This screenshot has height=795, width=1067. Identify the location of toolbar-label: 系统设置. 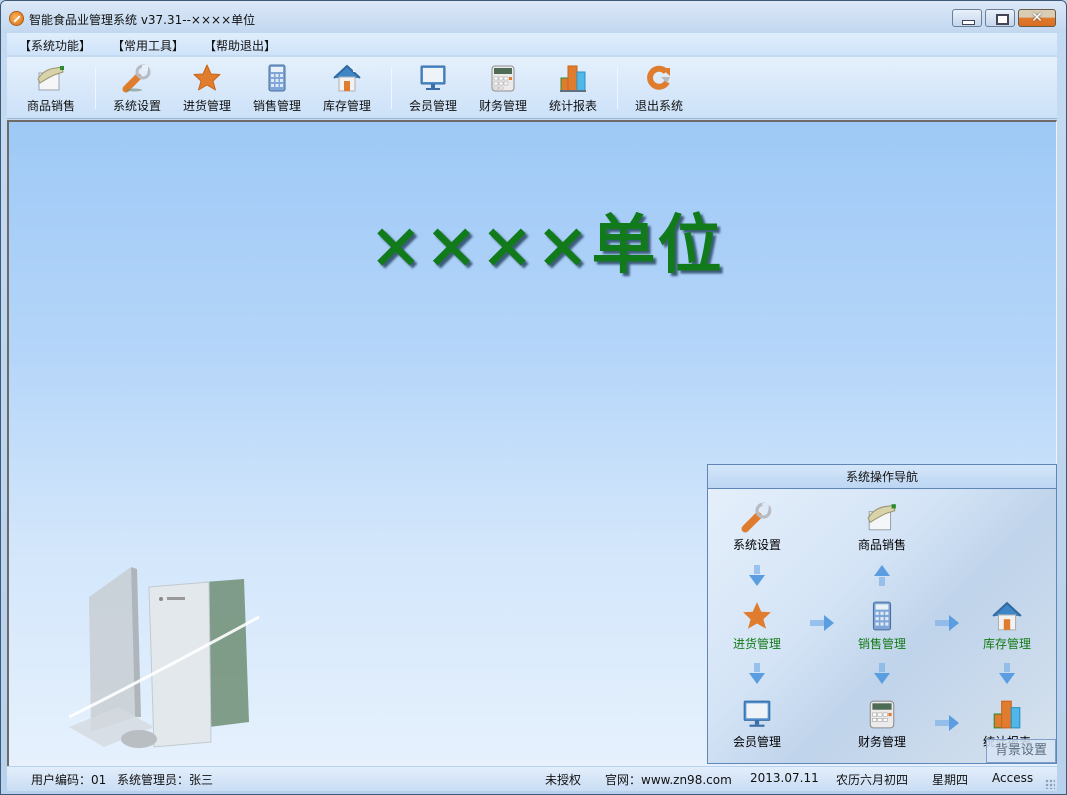
(136, 106).